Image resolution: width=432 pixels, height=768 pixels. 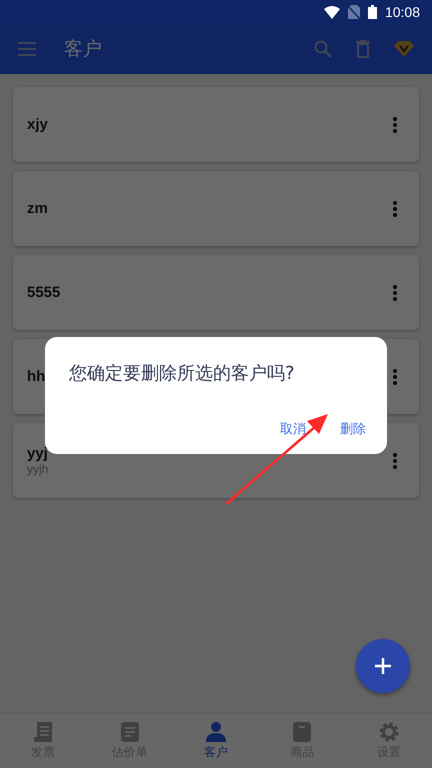 I want to click on clock: 10:08, so click(x=402, y=12).